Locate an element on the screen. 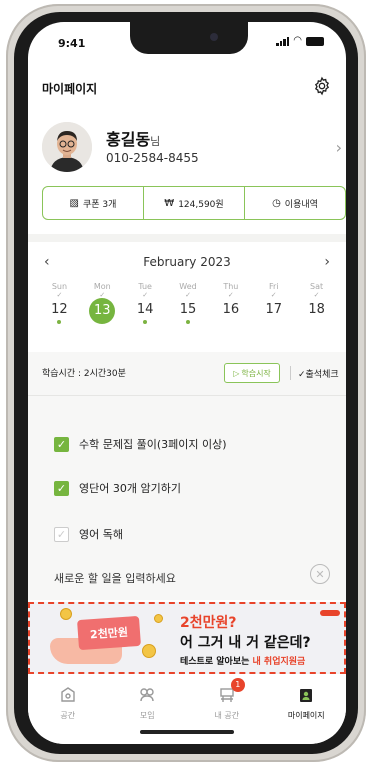  day-name: Sat is located at coordinates (317, 286).